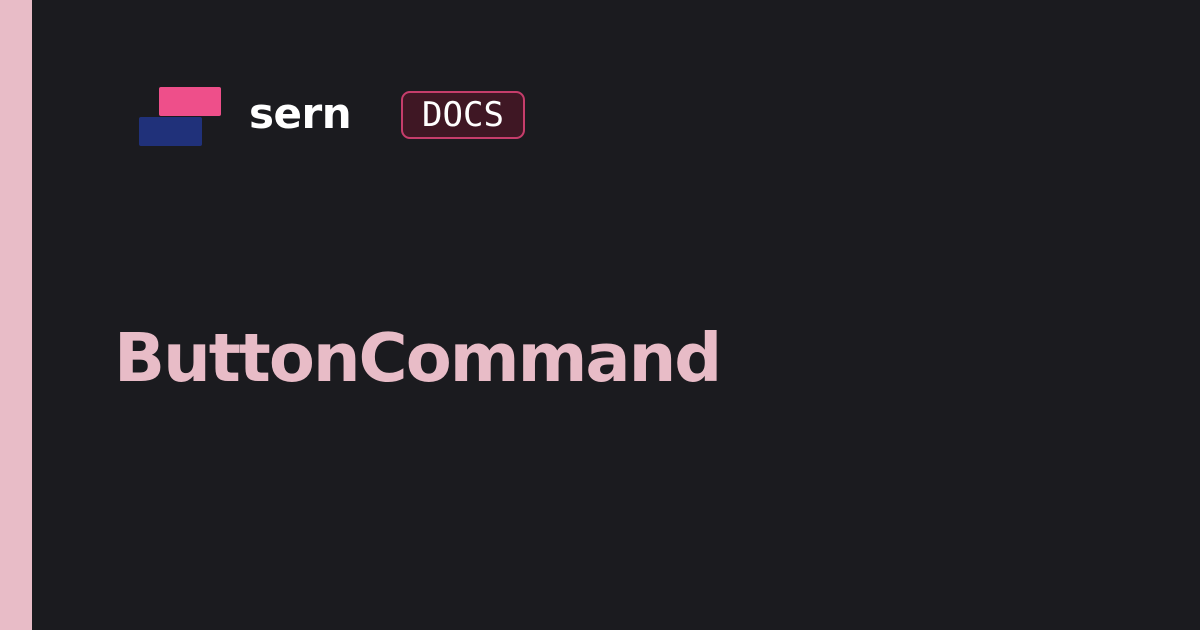 The width and height of the screenshot is (1200, 630). I want to click on brand-name: sern, so click(300, 113).